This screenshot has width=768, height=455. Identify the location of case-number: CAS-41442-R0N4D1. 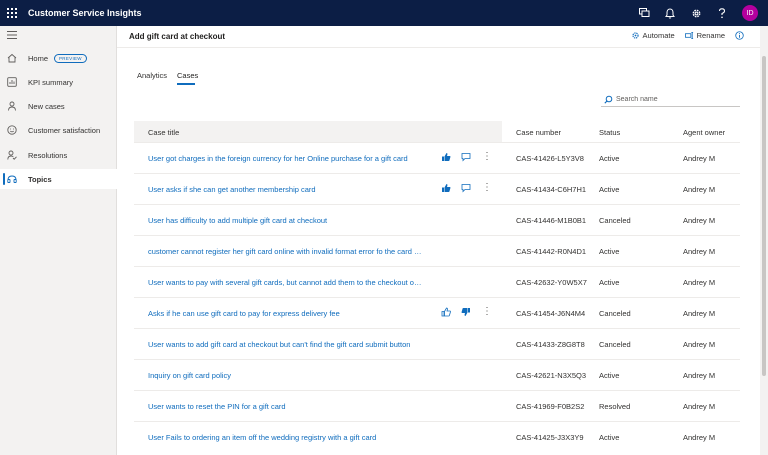
(551, 251).